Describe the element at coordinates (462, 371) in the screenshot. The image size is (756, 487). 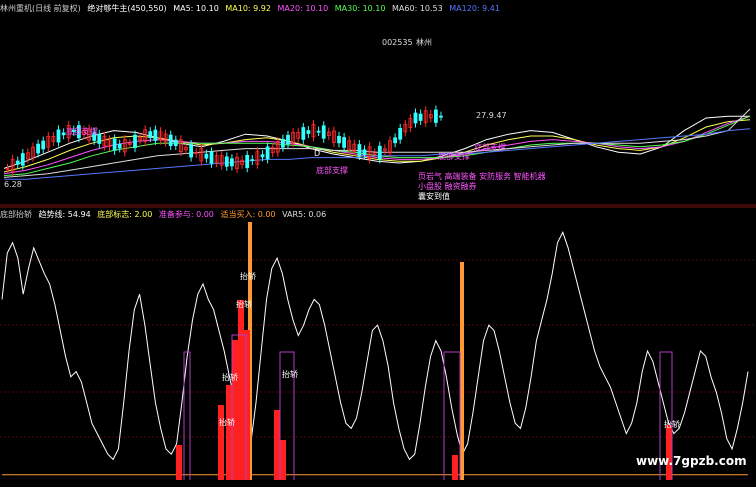
I see `orange-spike-bar` at that location.